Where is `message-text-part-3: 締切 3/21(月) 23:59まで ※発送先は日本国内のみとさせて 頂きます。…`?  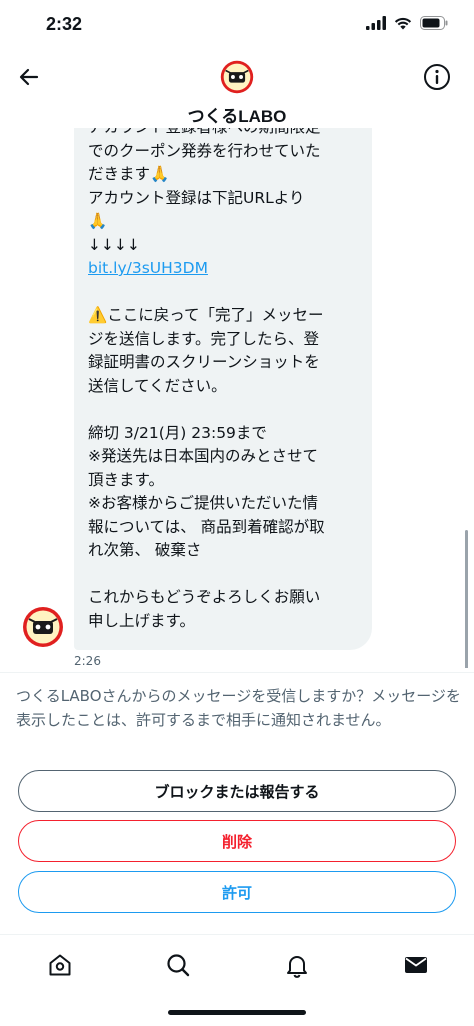 message-text-part-3: 締切 3/21(月) 23:59まで ※発送先は日本国内のみとさせて 頂きます。… is located at coordinates (206, 491).